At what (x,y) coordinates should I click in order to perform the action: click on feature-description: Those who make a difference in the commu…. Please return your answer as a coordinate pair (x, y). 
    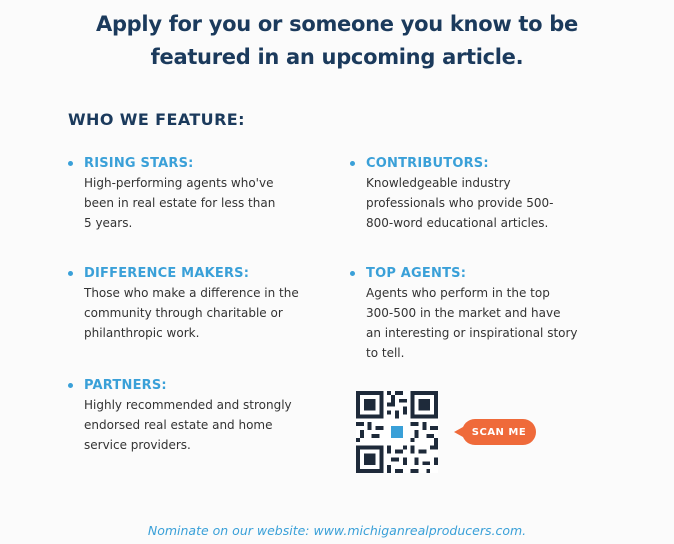
    Looking at the image, I should click on (211, 313).